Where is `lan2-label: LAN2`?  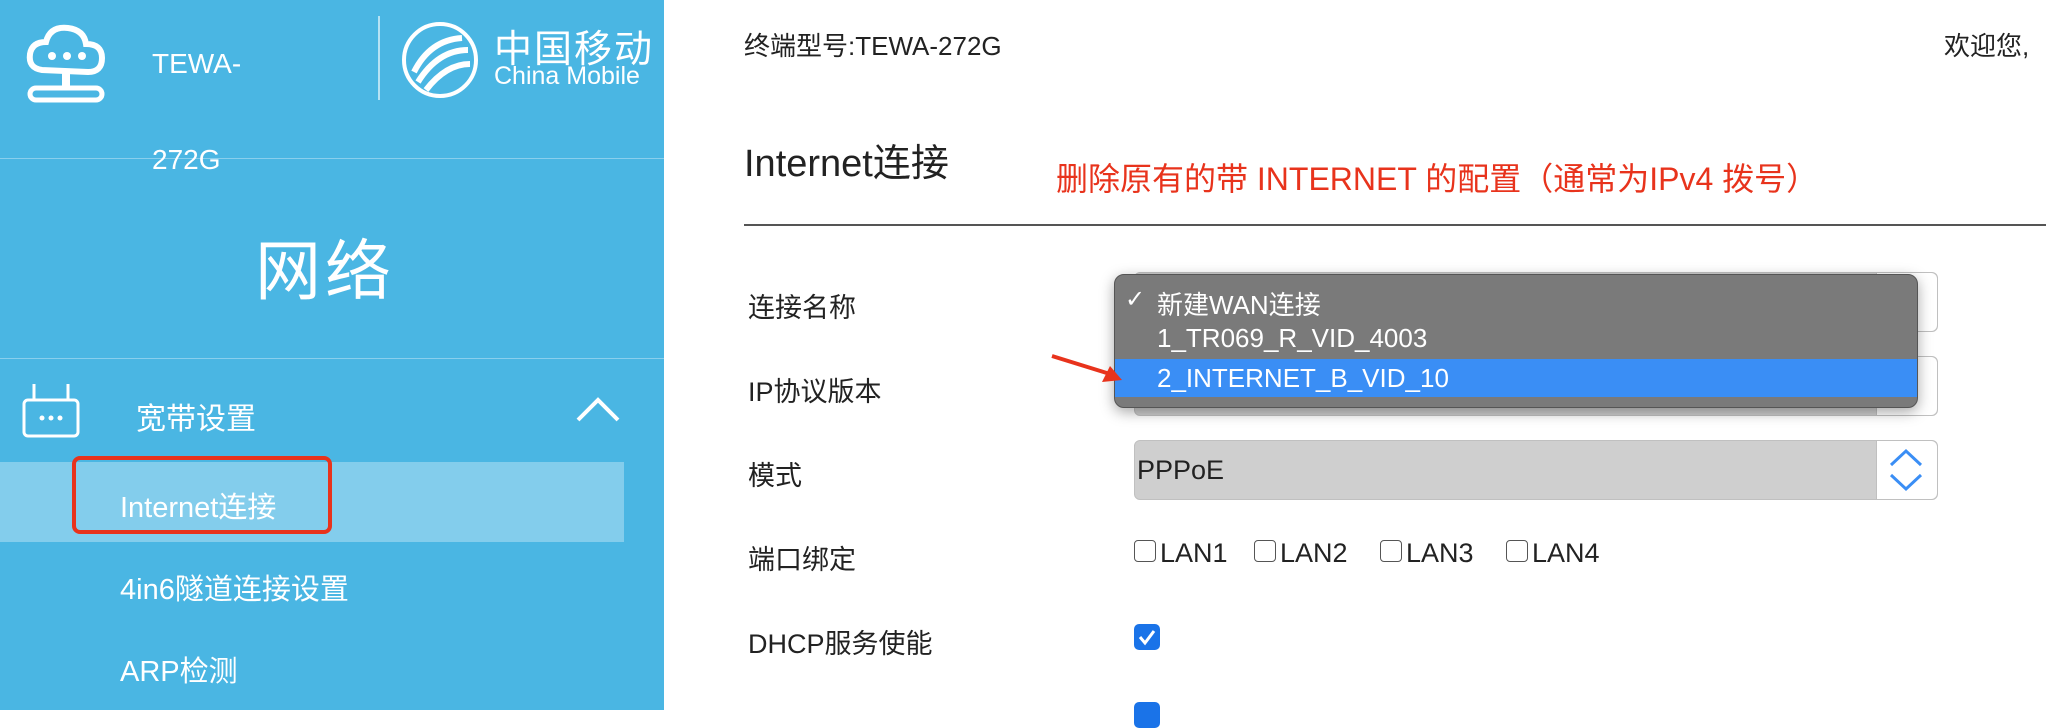
lan2-label: LAN2 is located at coordinates (1314, 553).